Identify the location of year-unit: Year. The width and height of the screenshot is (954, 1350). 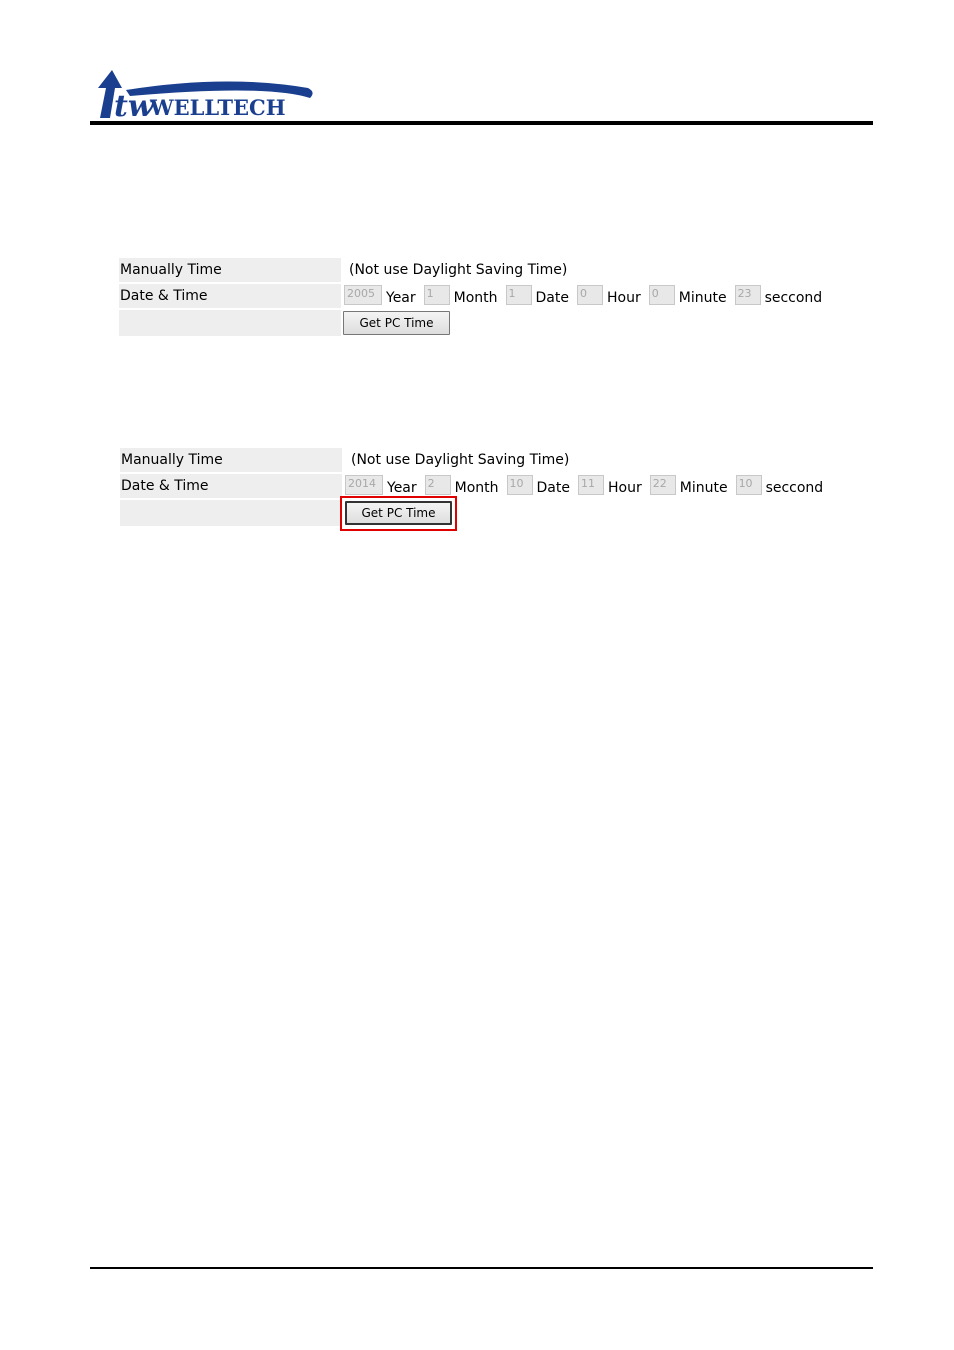
(401, 298).